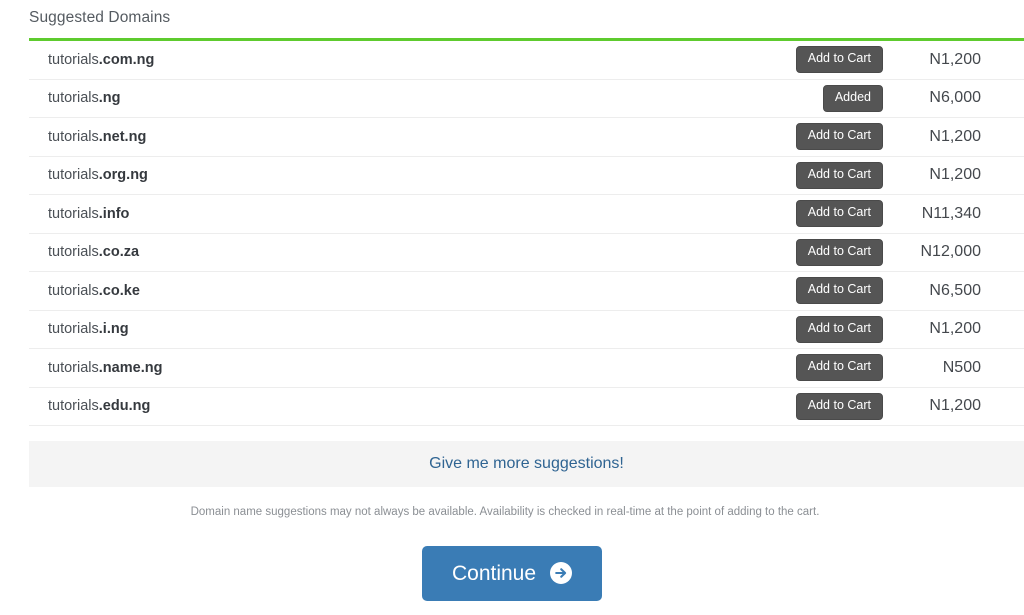  Describe the element at coordinates (526, 99) in the screenshot. I see `table-row: tutorials.ng Added N6,000` at that location.